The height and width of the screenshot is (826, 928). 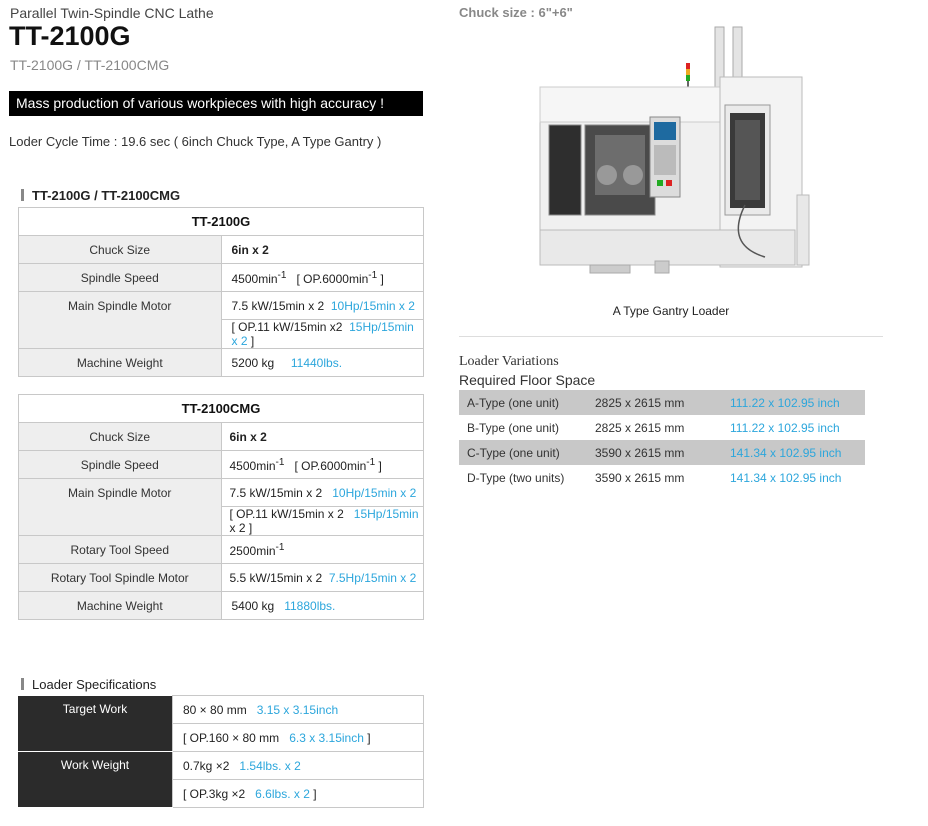 What do you see at coordinates (322, 577) in the screenshot?
I see `row-value: 5.5 kW/15min x 2 7.5Hp/15min x 2` at bounding box center [322, 577].